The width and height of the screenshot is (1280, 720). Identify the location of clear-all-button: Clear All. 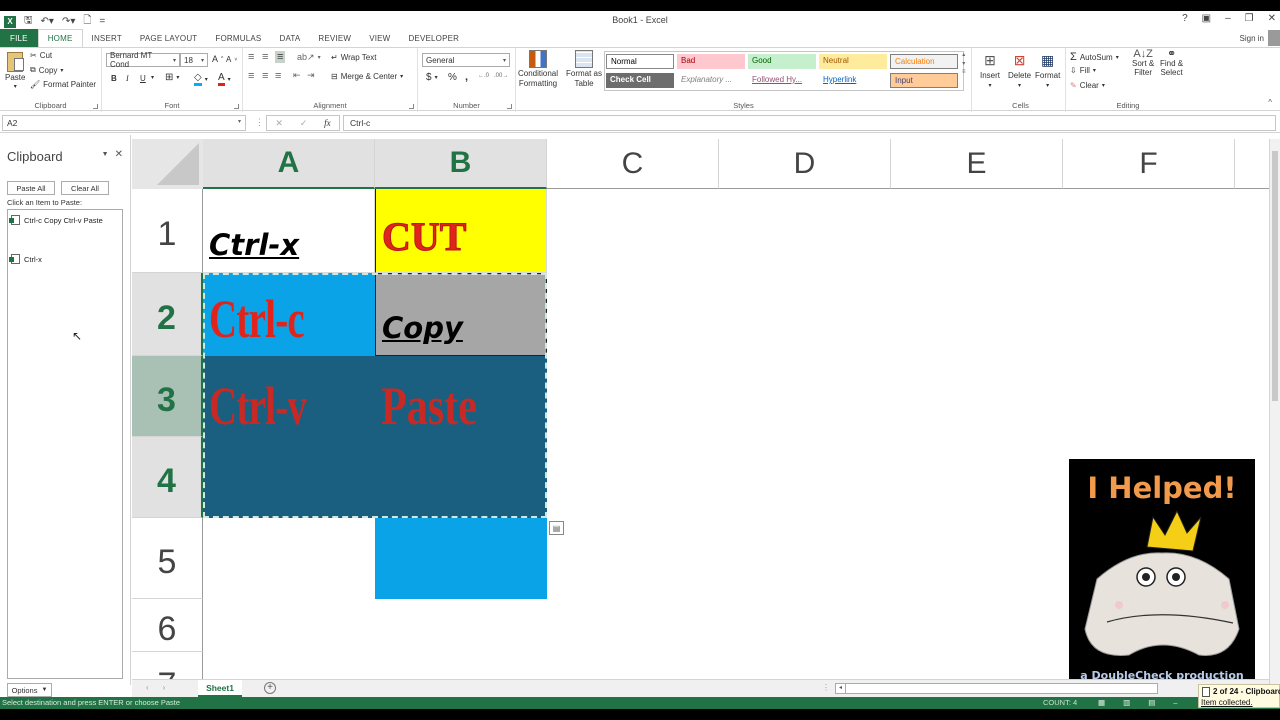
(85, 188).